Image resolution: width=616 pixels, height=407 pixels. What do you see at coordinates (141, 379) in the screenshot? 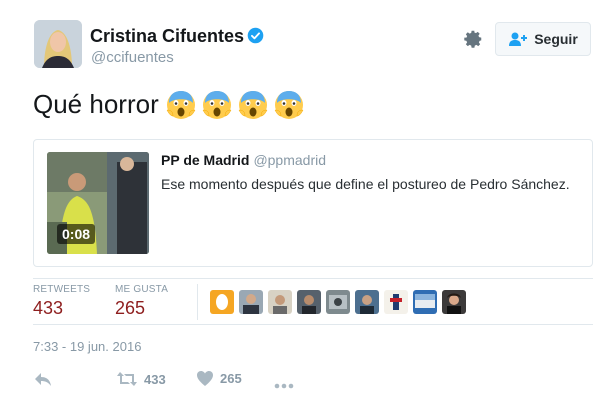
I see `retweet-button: 433` at bounding box center [141, 379].